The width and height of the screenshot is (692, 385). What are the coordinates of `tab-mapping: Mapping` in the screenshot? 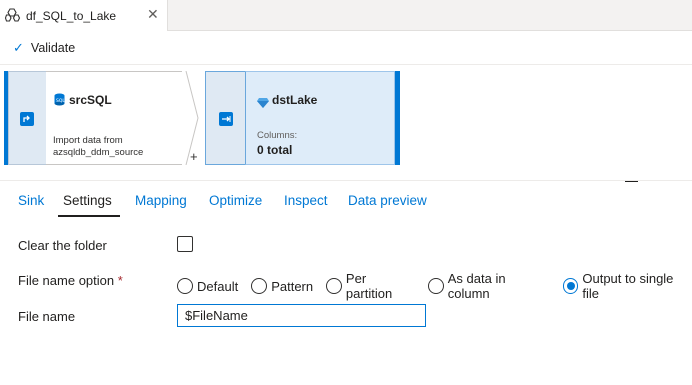 It's located at (161, 200).